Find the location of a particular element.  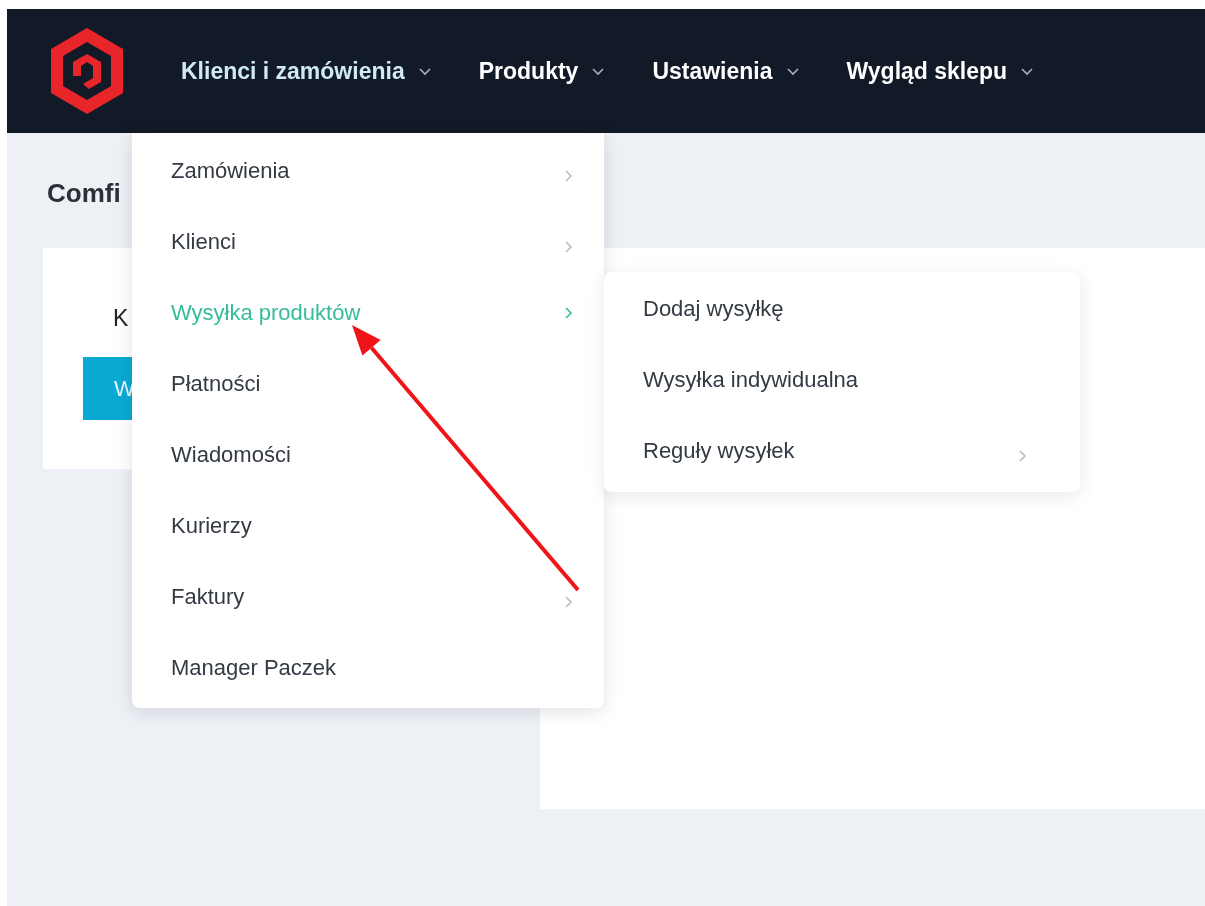

menu-item: Klienci is located at coordinates (368, 241).